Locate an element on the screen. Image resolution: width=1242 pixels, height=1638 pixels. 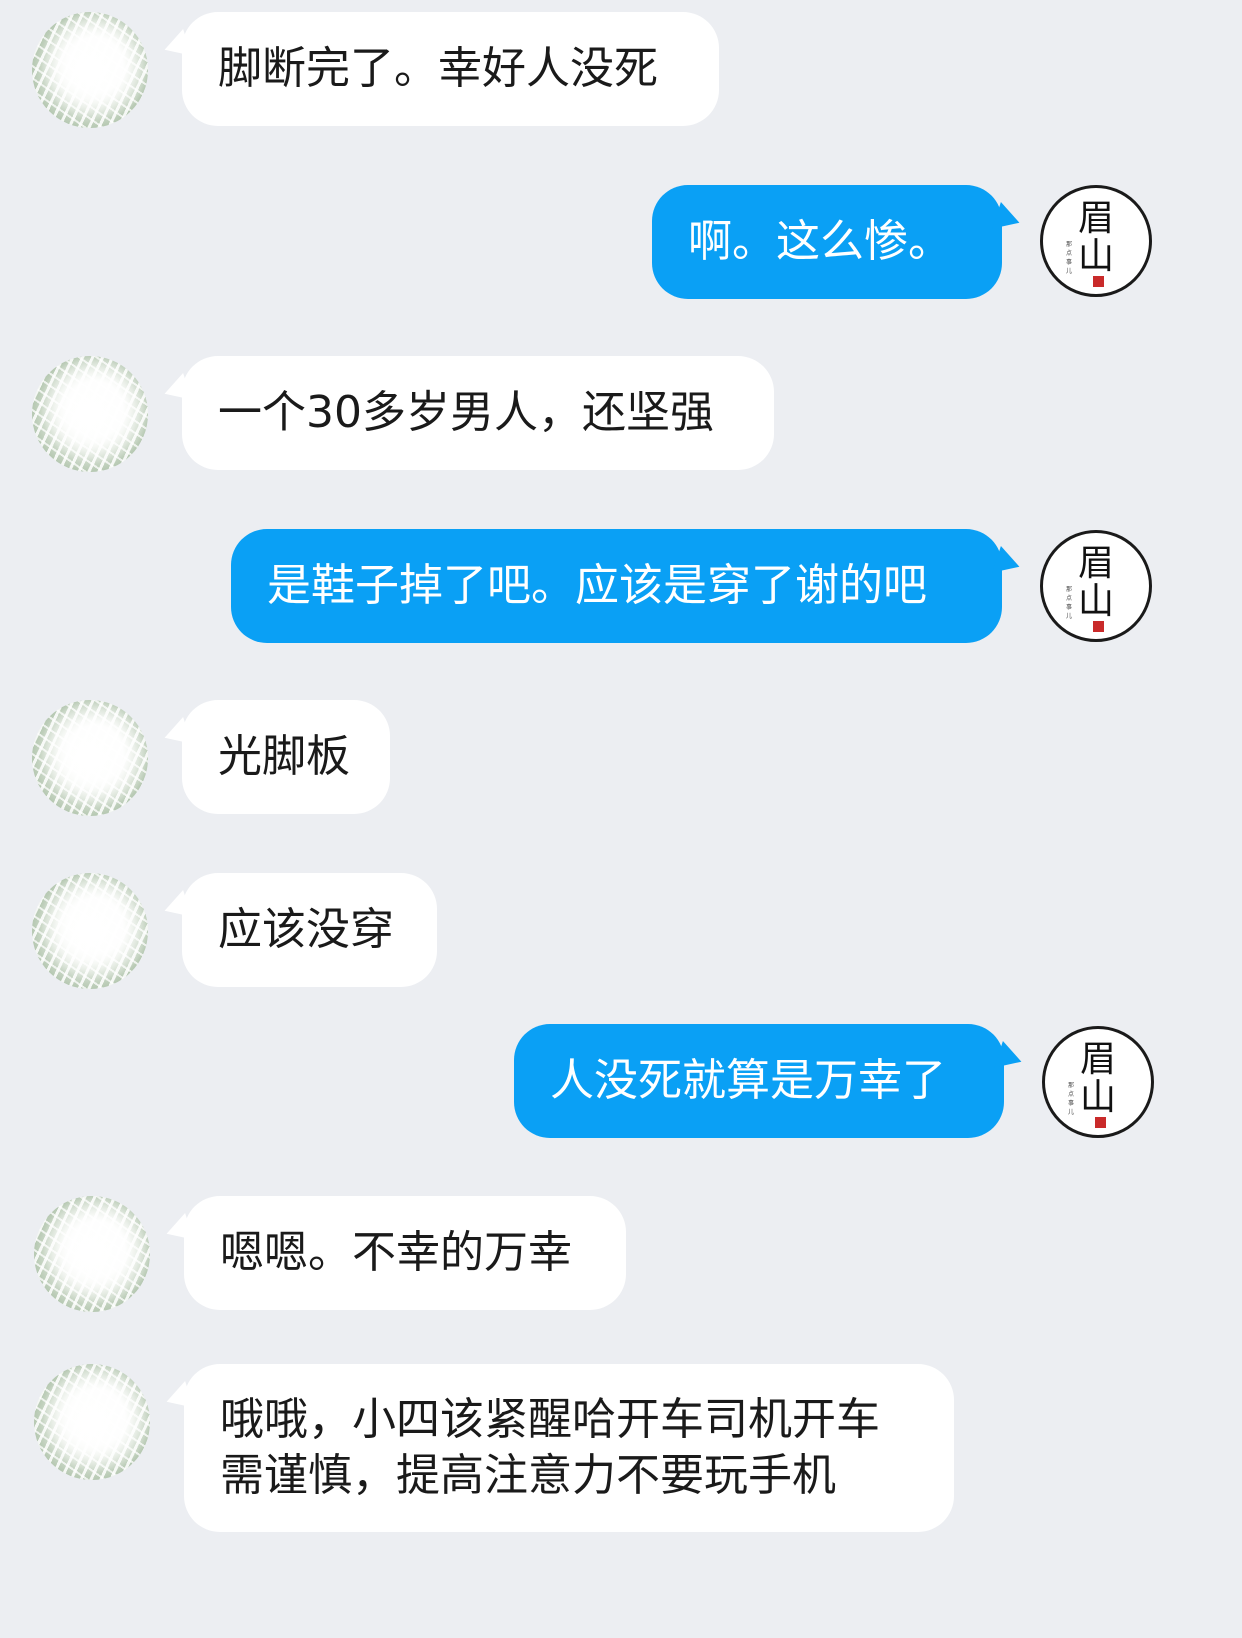
message-text: 光脚板 is located at coordinates (284, 756).